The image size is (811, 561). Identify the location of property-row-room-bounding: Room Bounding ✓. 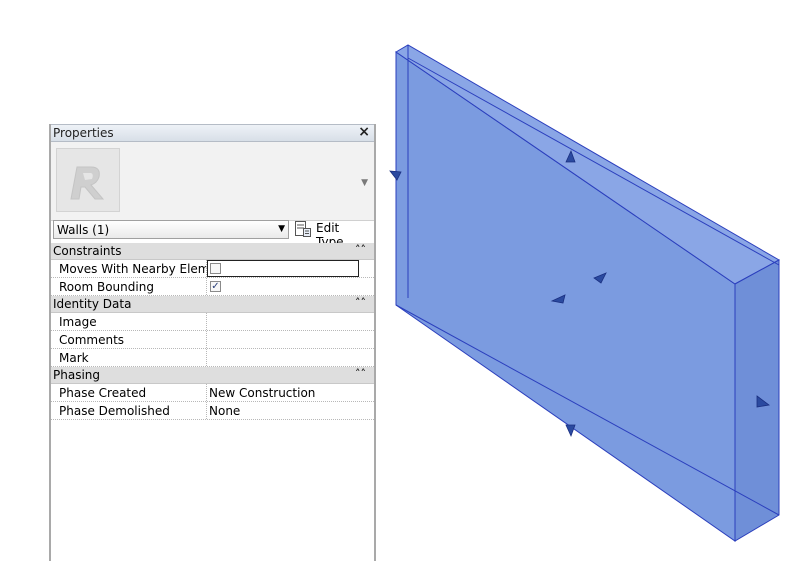
(212, 287).